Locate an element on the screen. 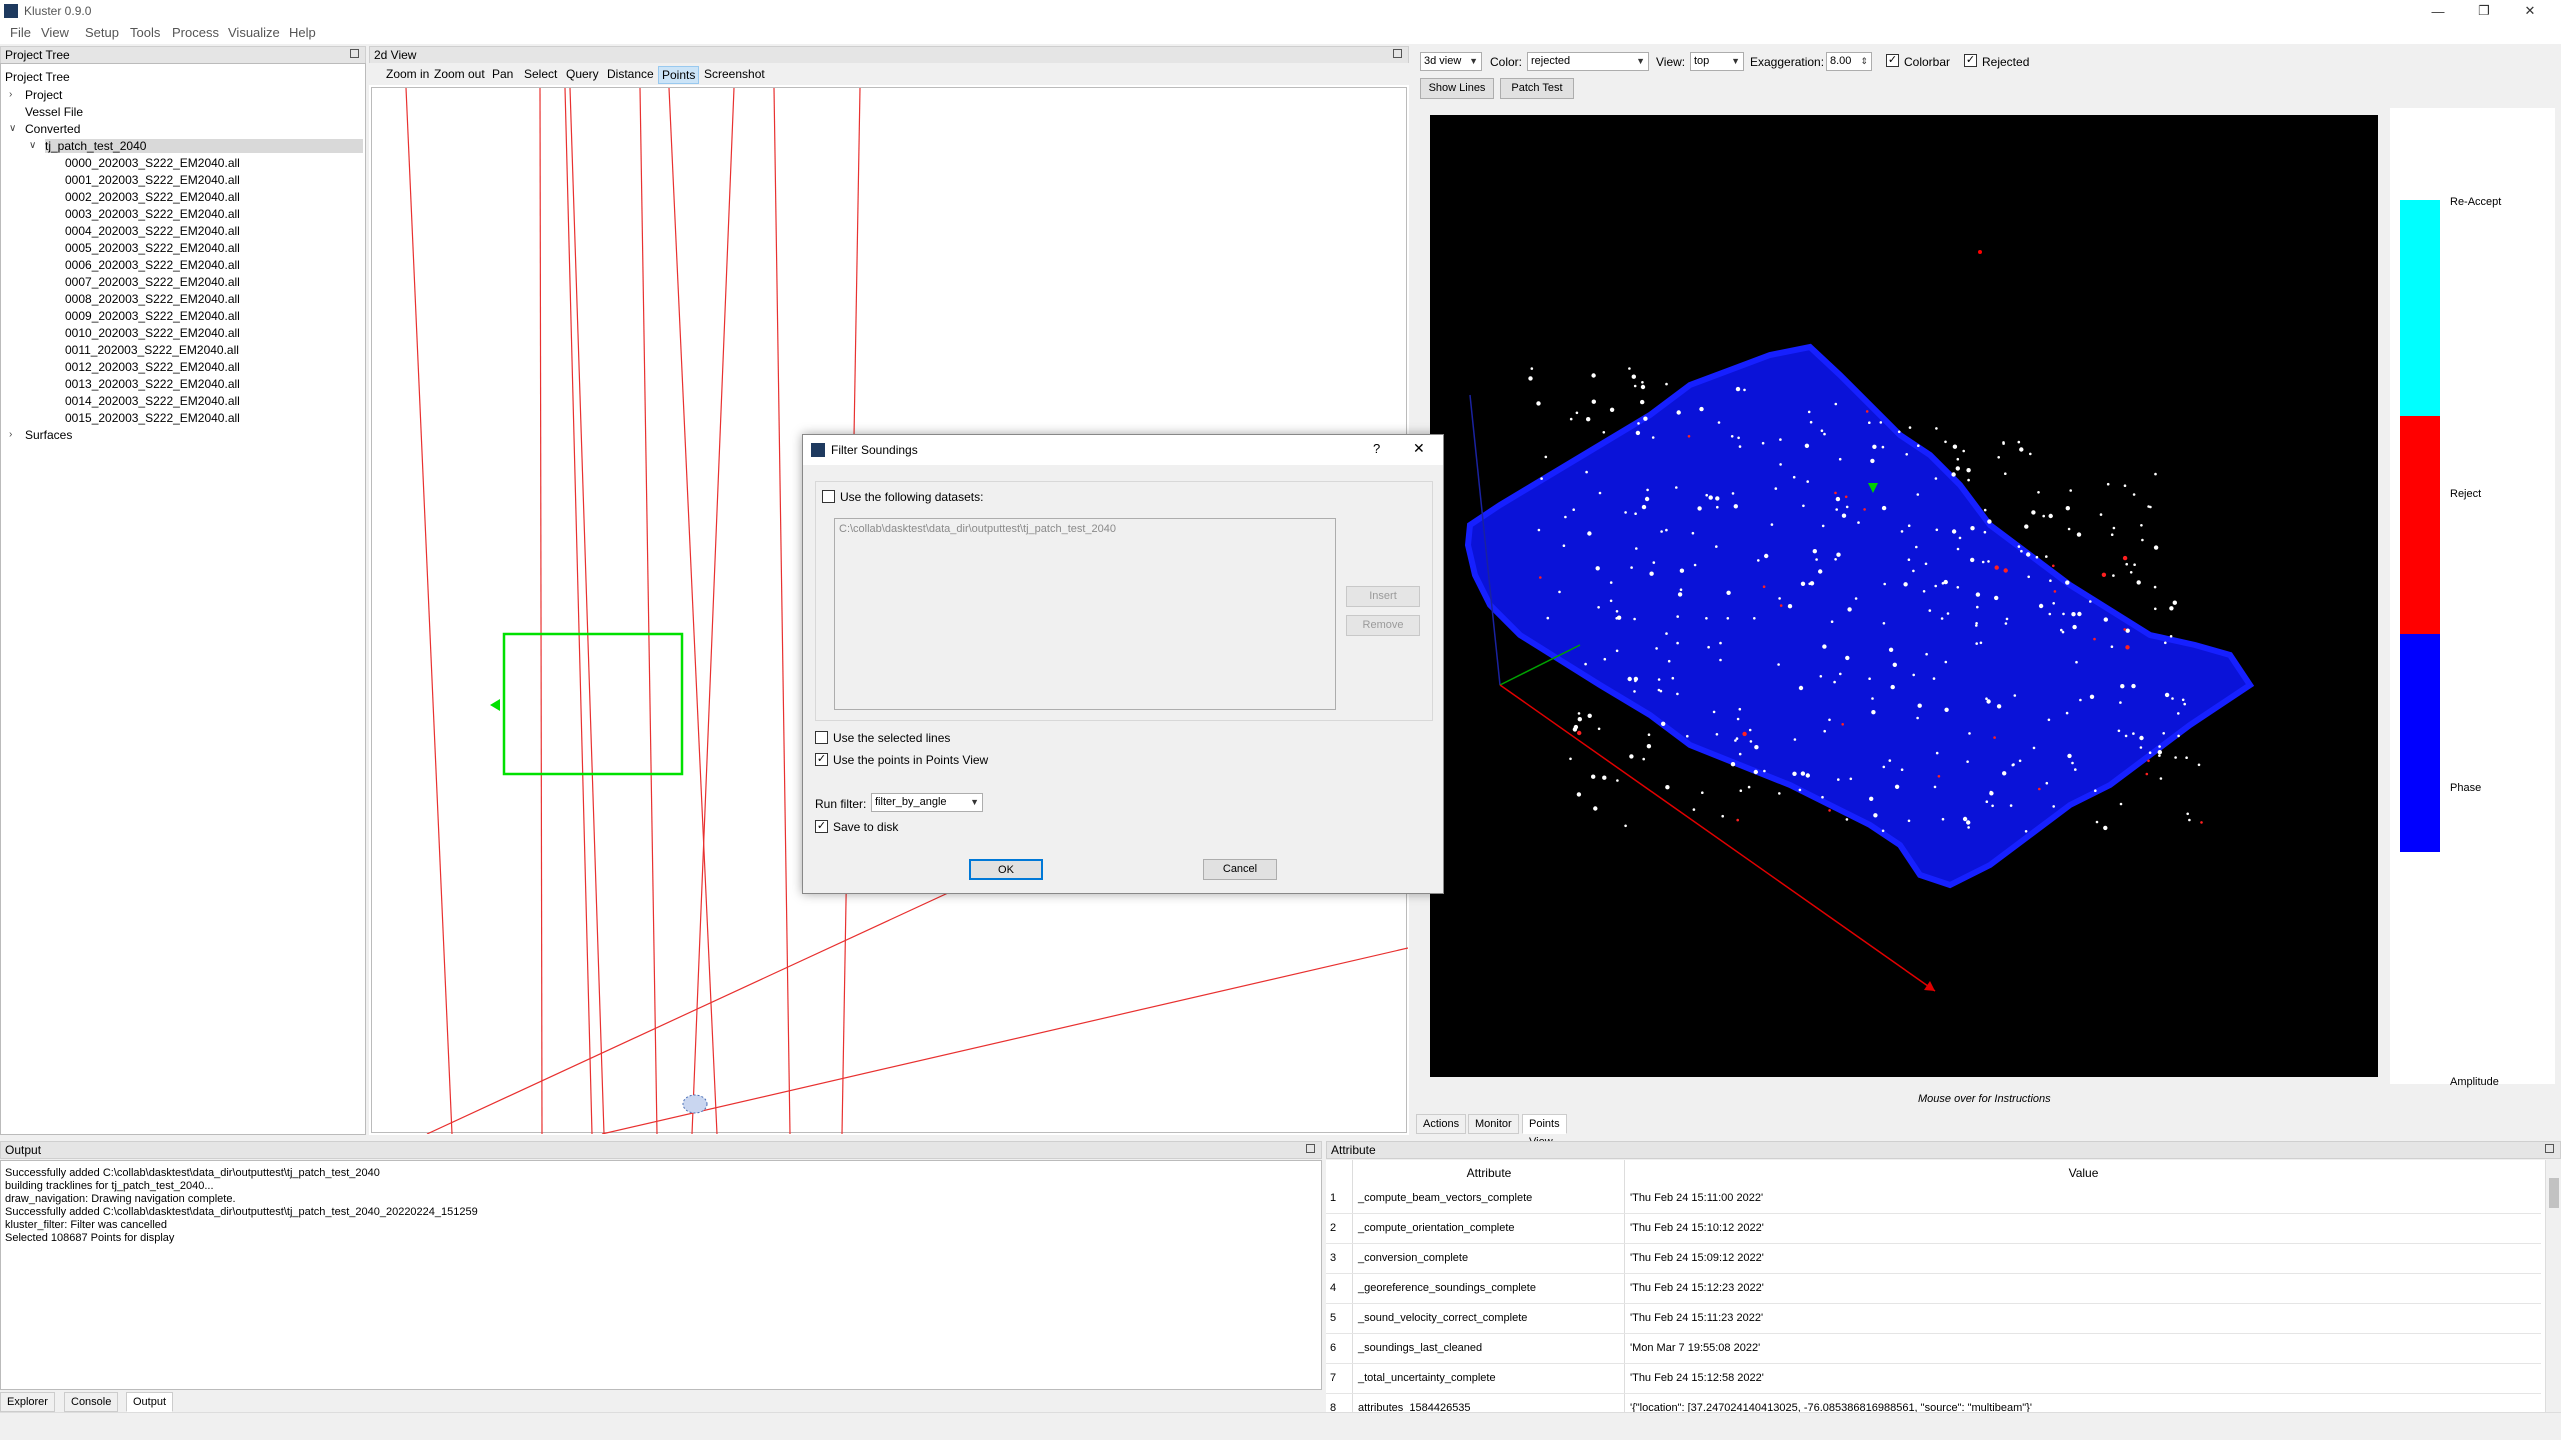  restore-icon: ❐ is located at coordinates (2484, 11).